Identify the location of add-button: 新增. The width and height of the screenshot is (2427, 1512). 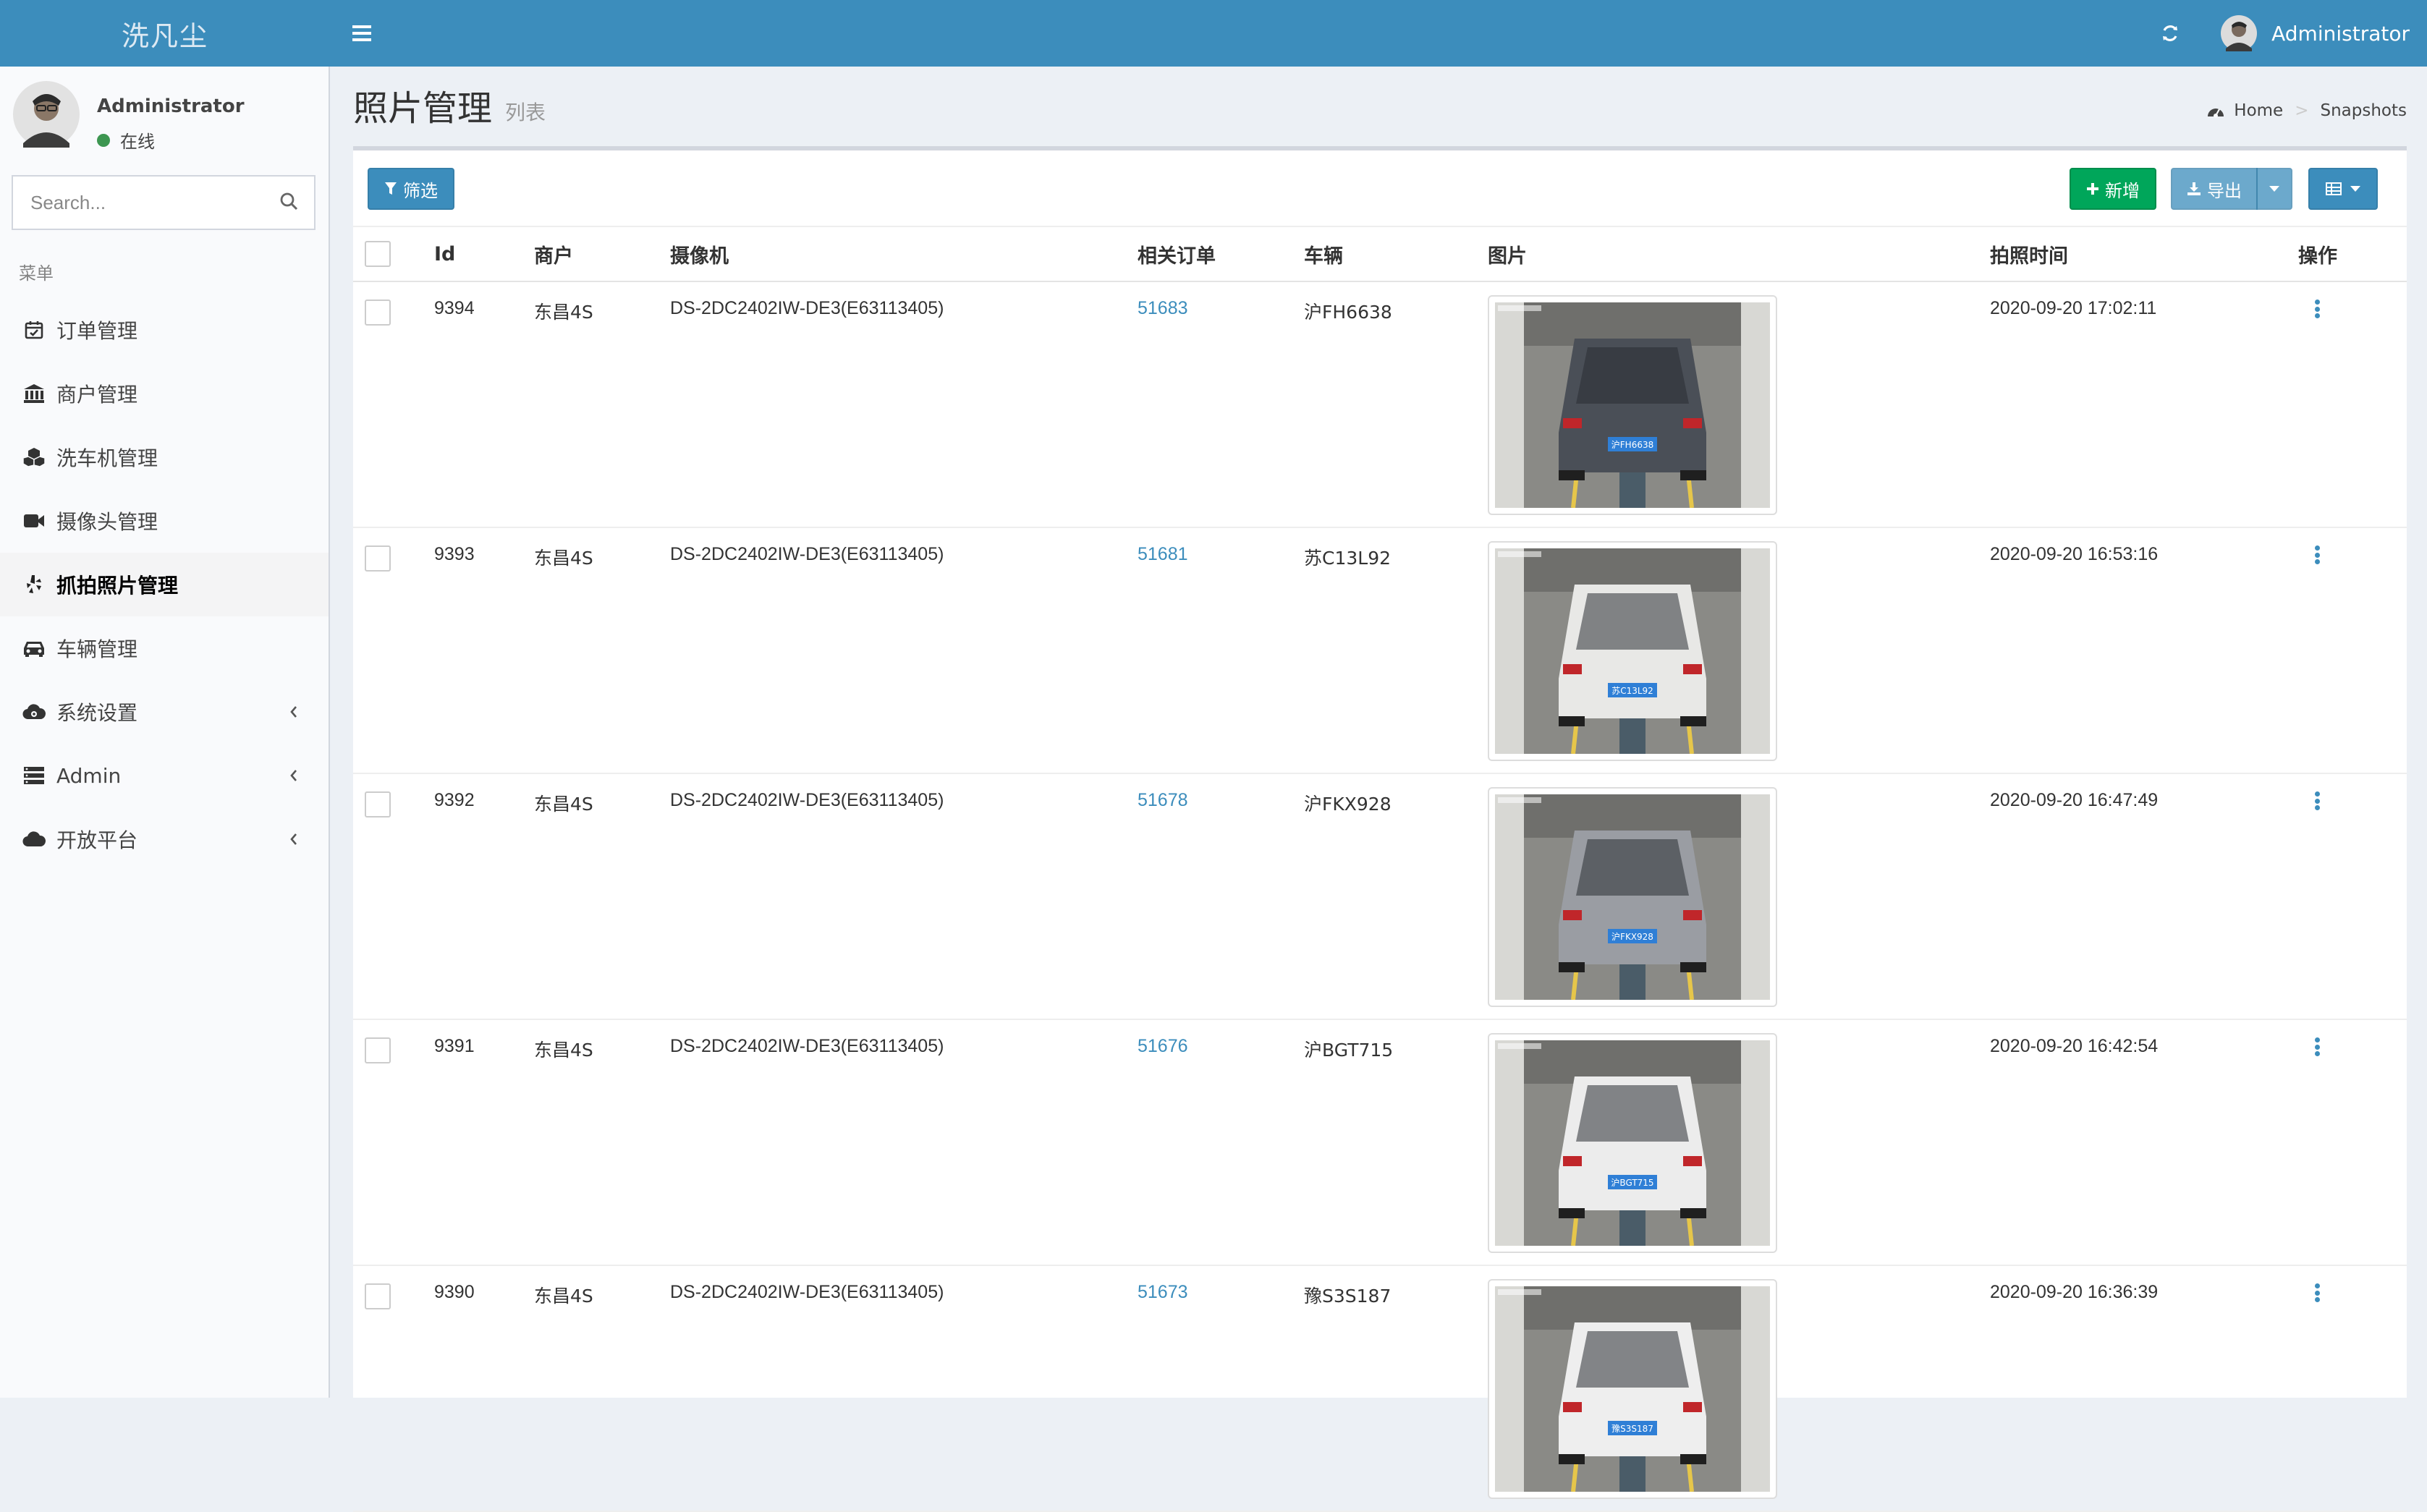
(2113, 189).